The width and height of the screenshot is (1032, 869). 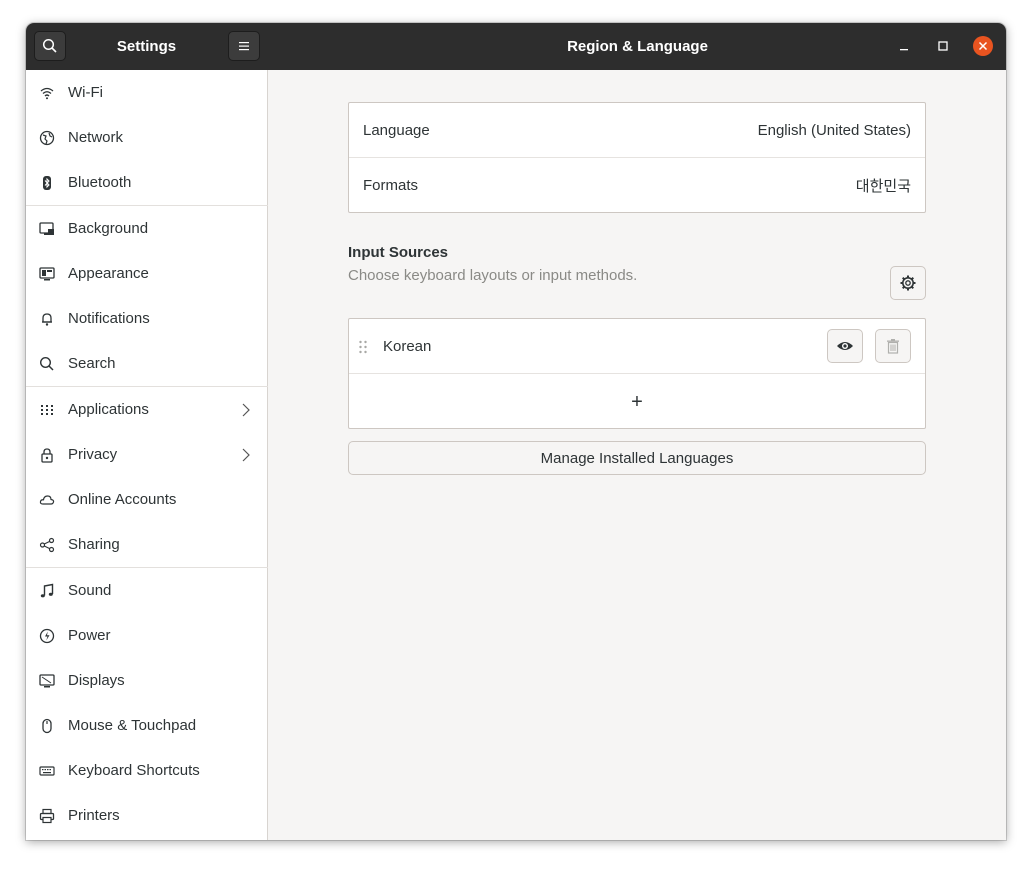 I want to click on sidebar-item-applications: Applications, so click(x=147, y=409).